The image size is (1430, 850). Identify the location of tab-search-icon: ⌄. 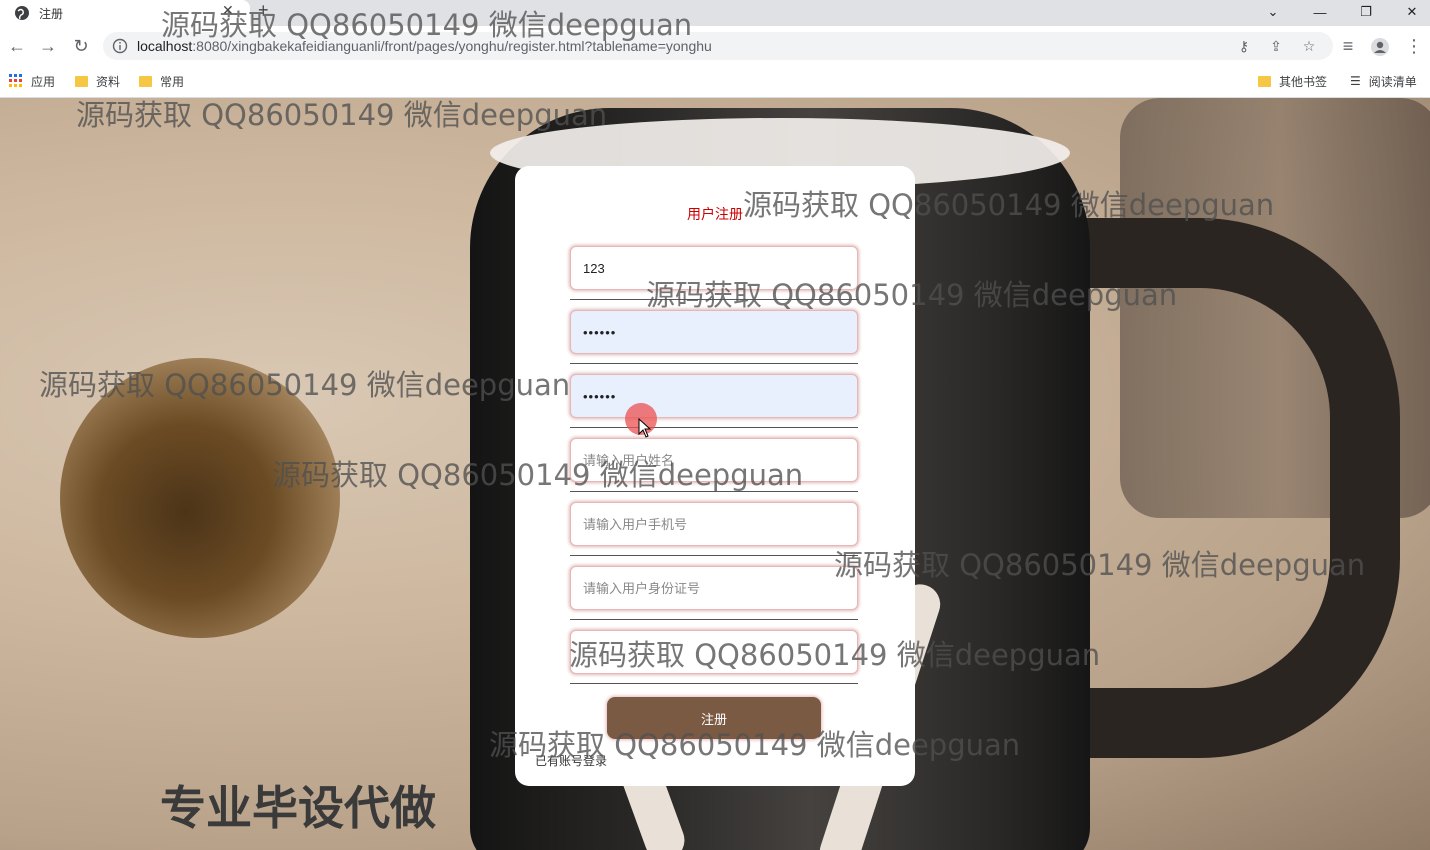
(1273, 12).